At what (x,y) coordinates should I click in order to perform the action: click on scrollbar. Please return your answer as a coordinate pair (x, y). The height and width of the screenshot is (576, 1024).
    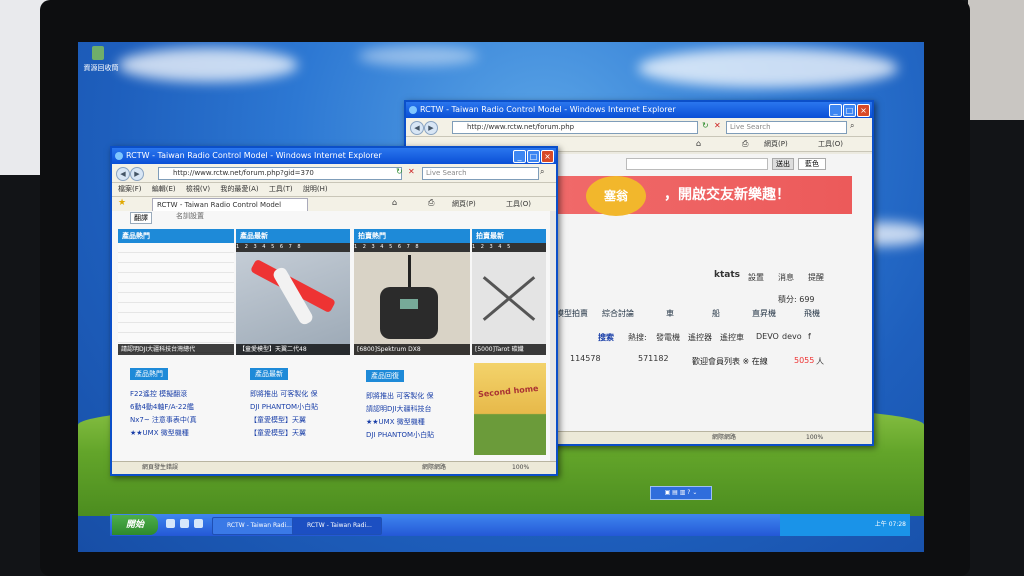
    Looking at the image, I should click on (553, 336).